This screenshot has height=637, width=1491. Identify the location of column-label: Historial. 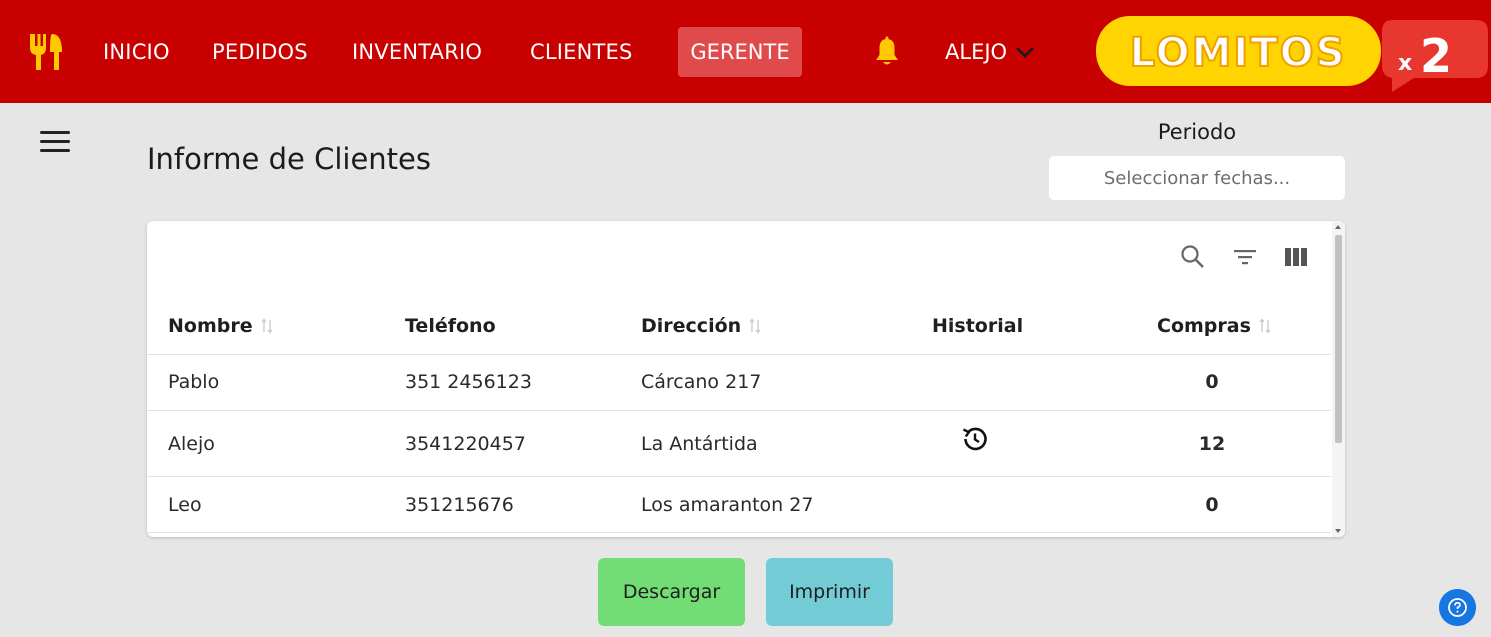
(978, 326).